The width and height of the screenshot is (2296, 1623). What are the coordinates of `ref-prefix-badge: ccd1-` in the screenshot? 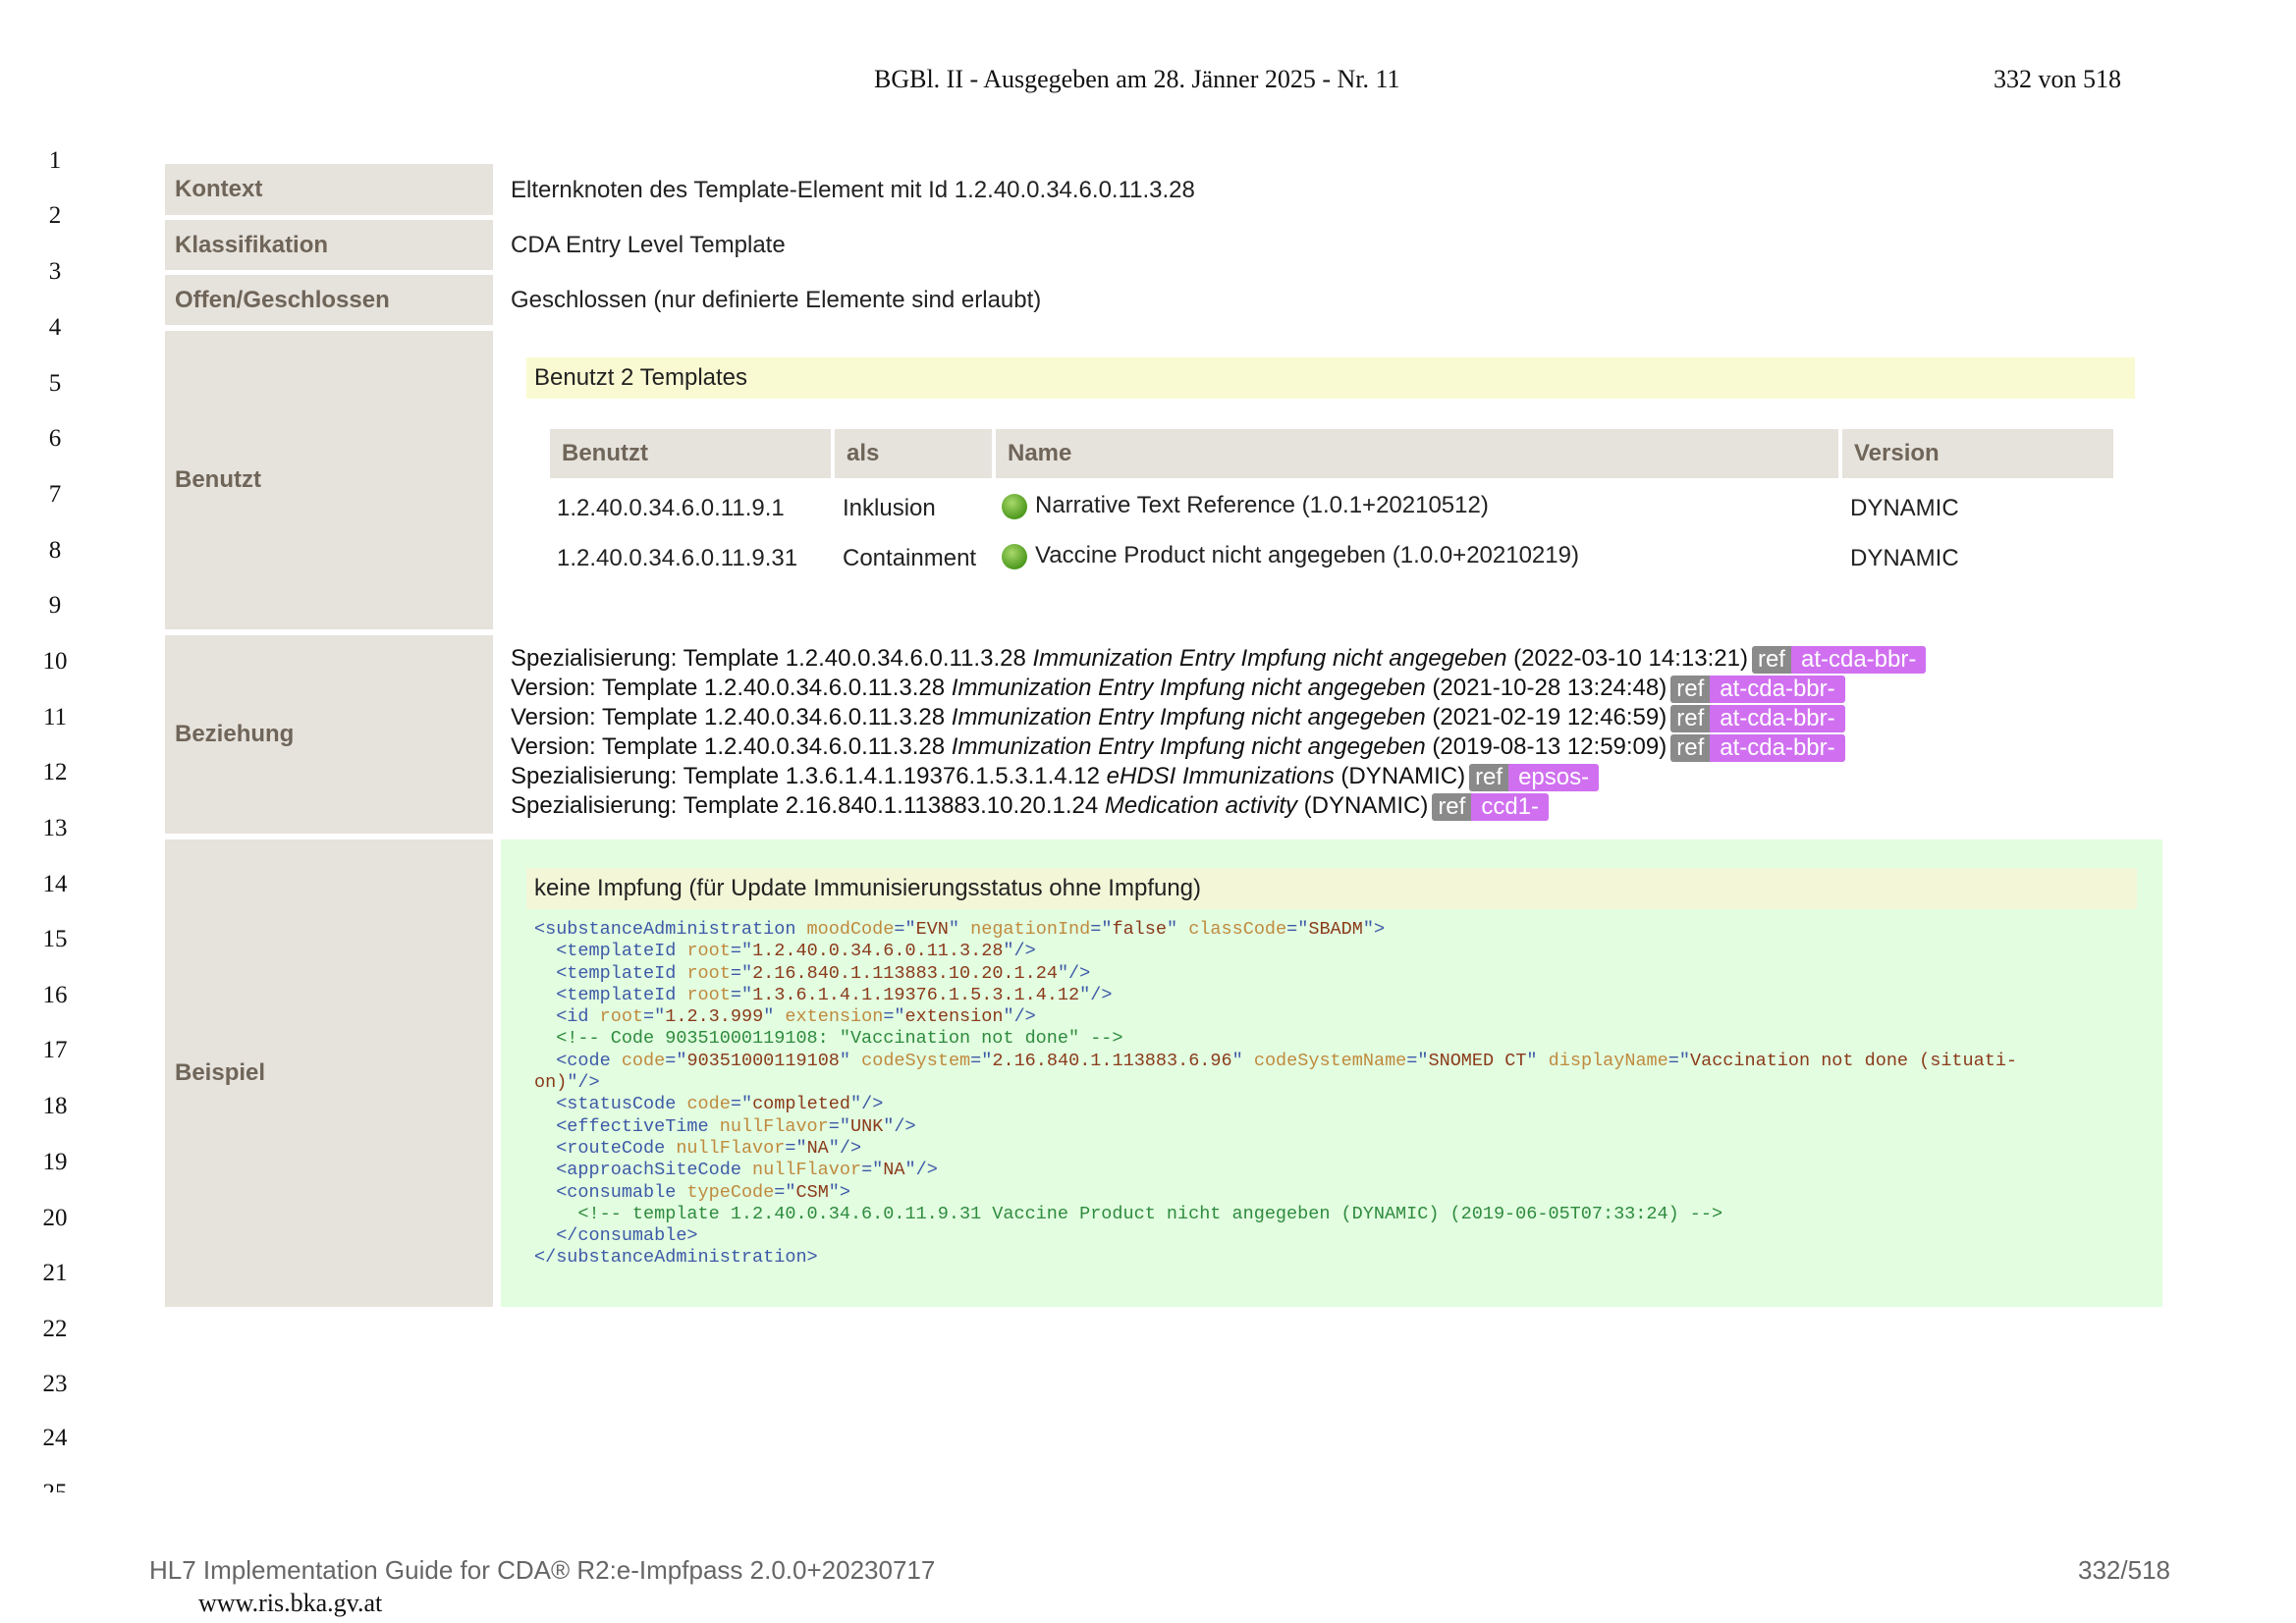 It's located at (1510, 806).